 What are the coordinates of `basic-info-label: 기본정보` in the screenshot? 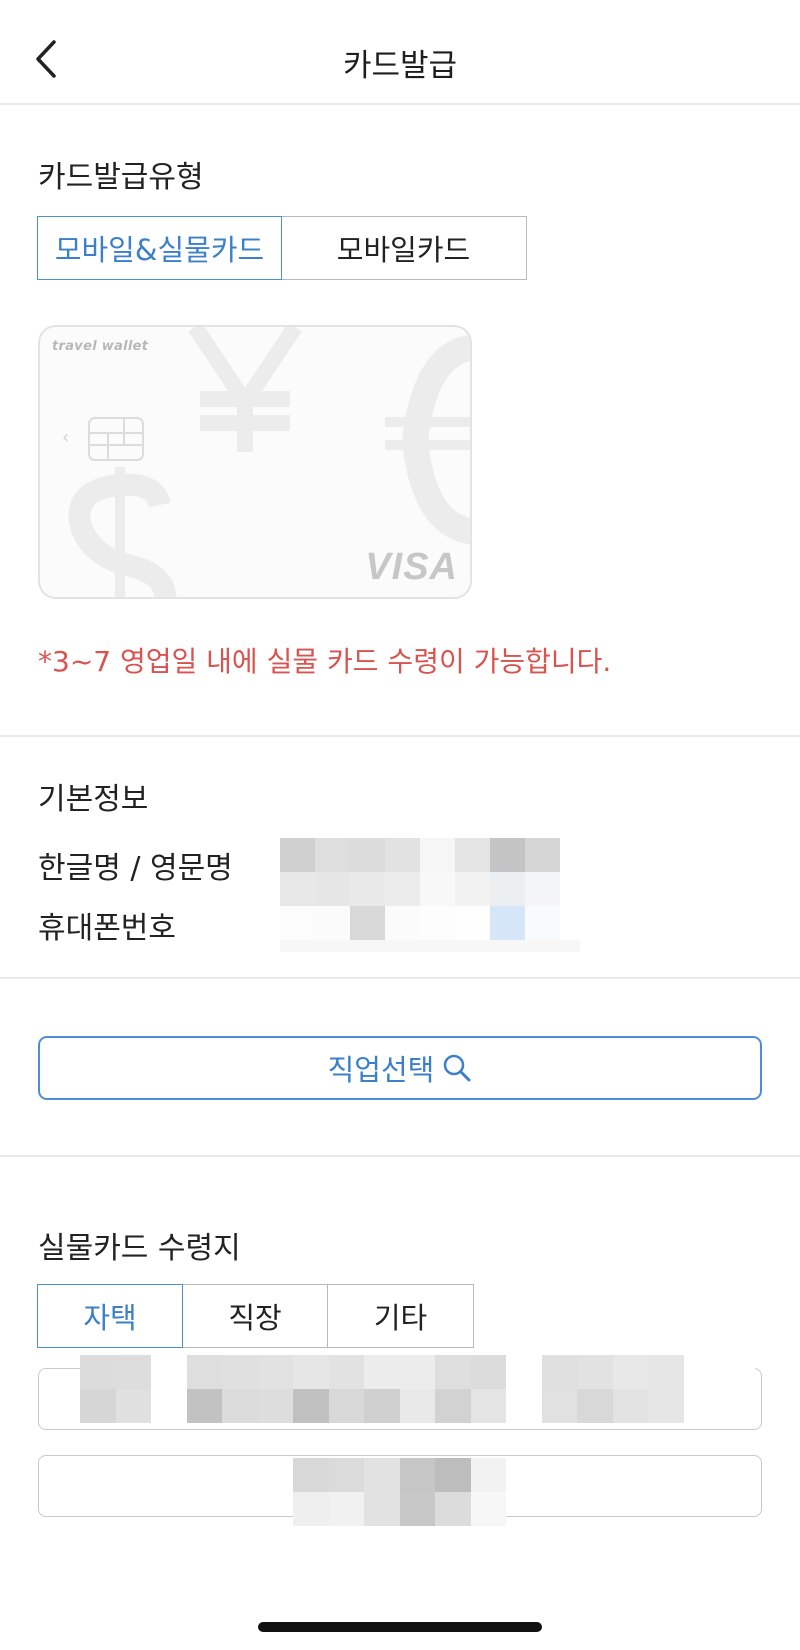 It's located at (93, 799).